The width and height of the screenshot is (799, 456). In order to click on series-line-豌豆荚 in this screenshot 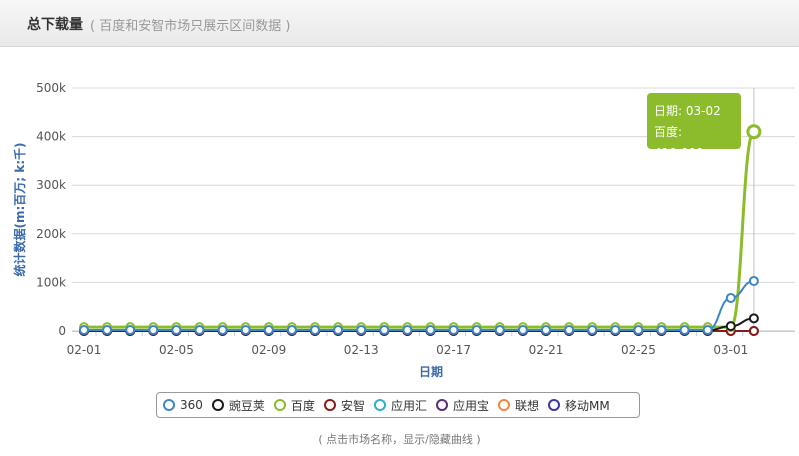, I will do `click(419, 324)`.